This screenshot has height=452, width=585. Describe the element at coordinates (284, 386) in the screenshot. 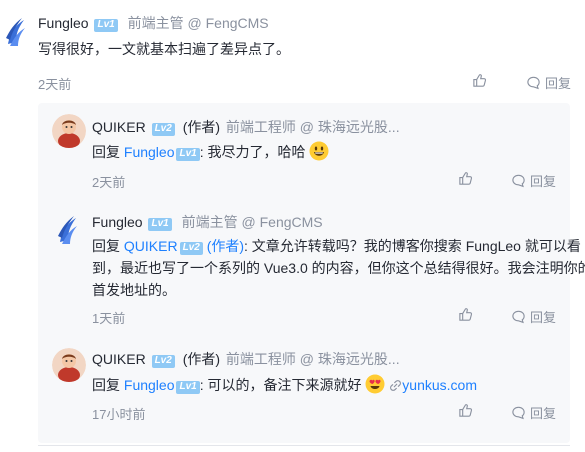

I see `reply-content: 回复 Fungleo Lv1: 可以的，备注下来源就好 yunkus.com` at that location.